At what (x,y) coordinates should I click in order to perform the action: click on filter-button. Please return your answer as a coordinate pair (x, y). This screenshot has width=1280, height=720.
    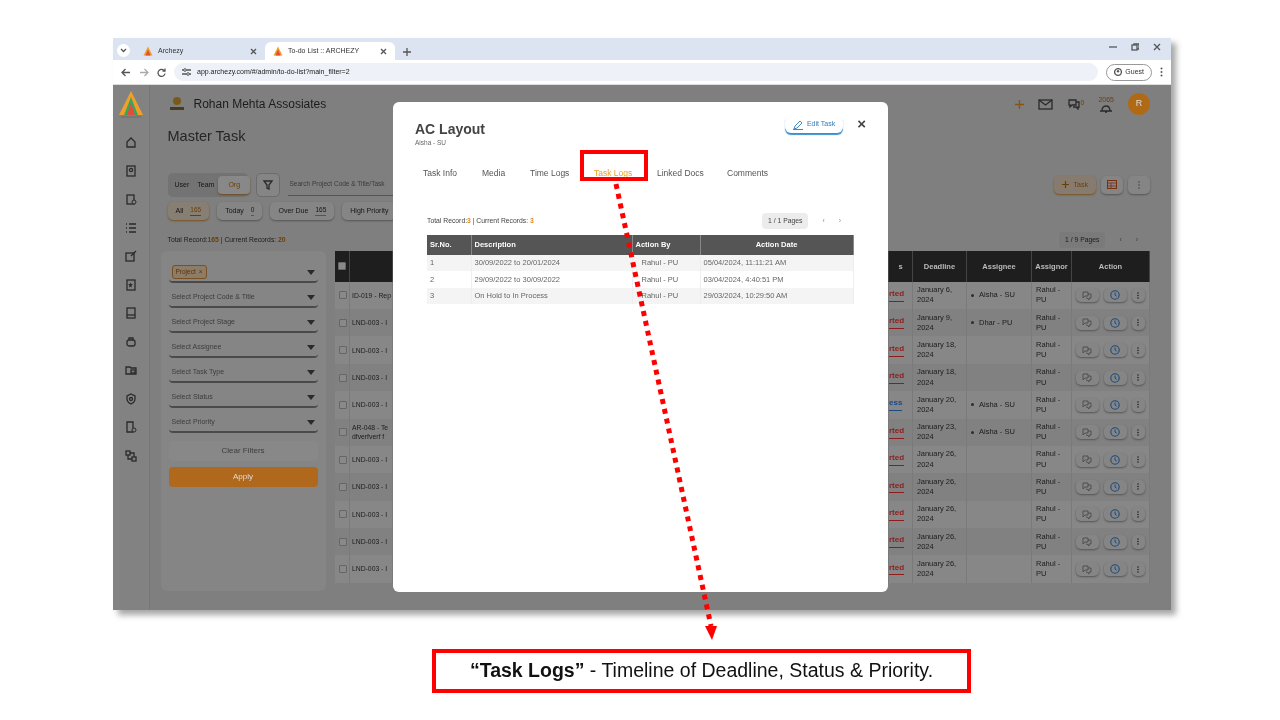
    Looking at the image, I should click on (267, 184).